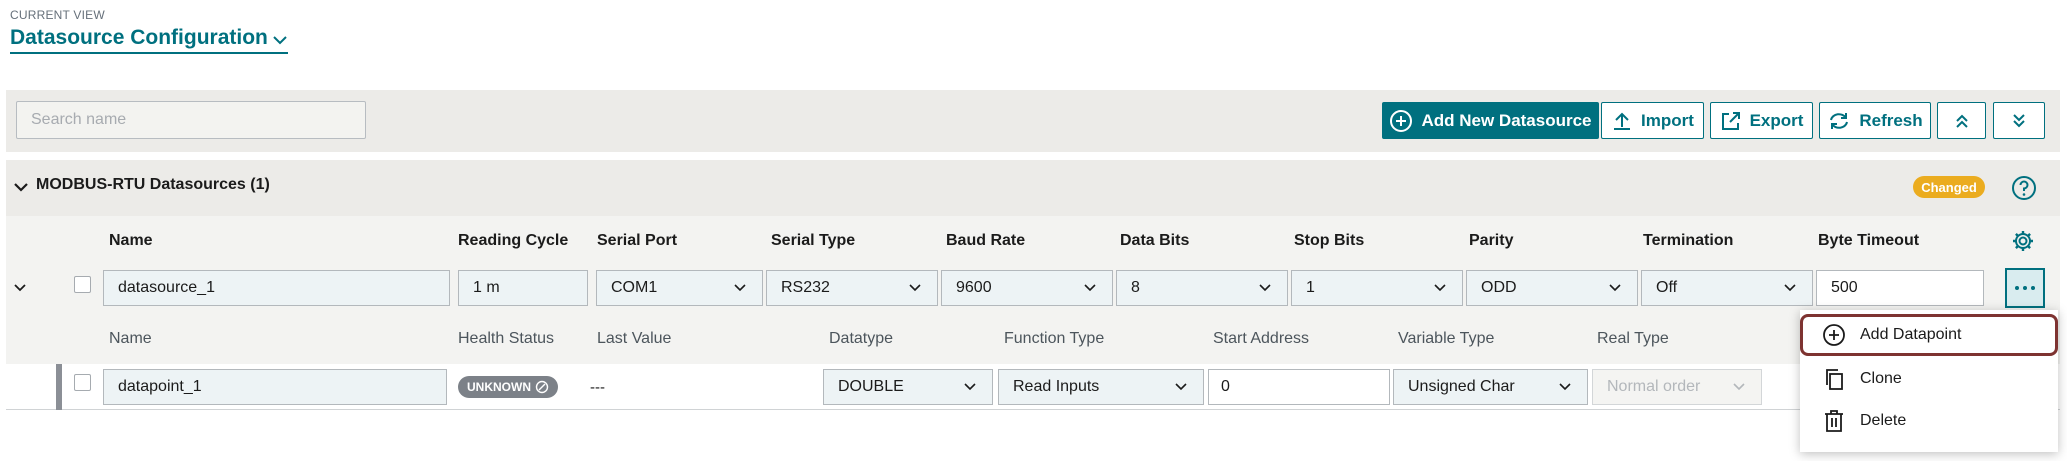  I want to click on dp-col-header-last-value: Last Value, so click(634, 338).